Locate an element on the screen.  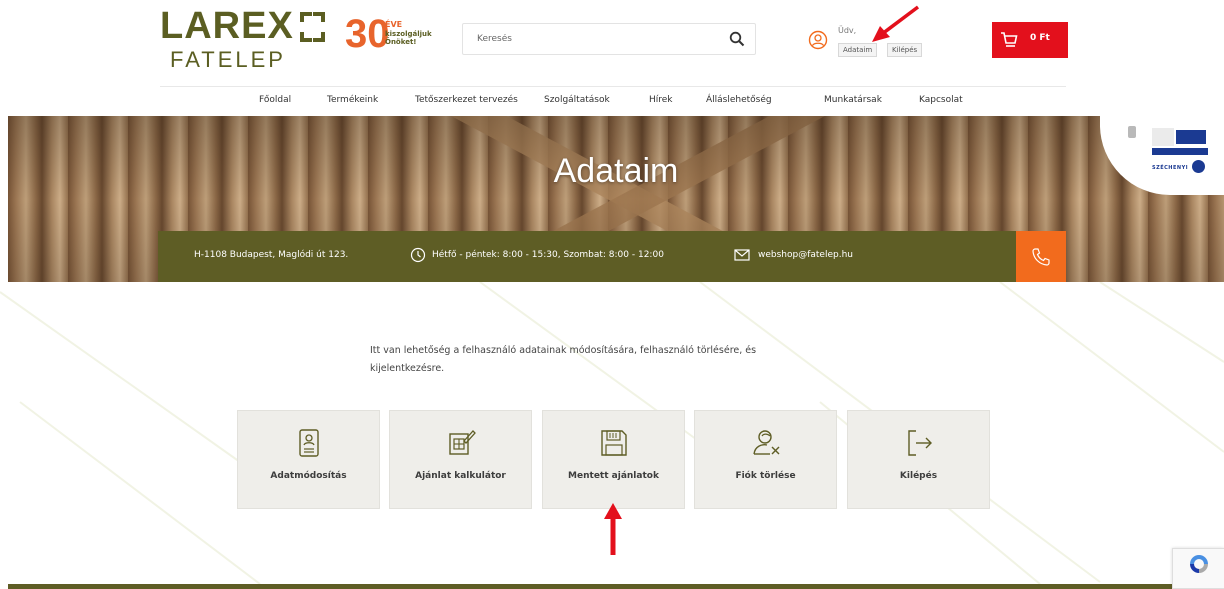
nav-item-roof-design: Tetőszerkezet tervezés is located at coordinates (466, 100).